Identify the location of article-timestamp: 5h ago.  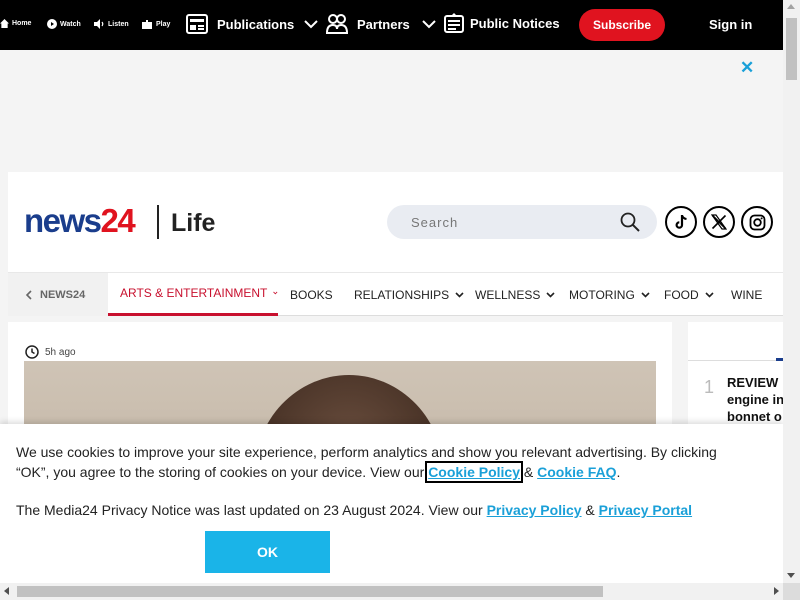
(50, 352).